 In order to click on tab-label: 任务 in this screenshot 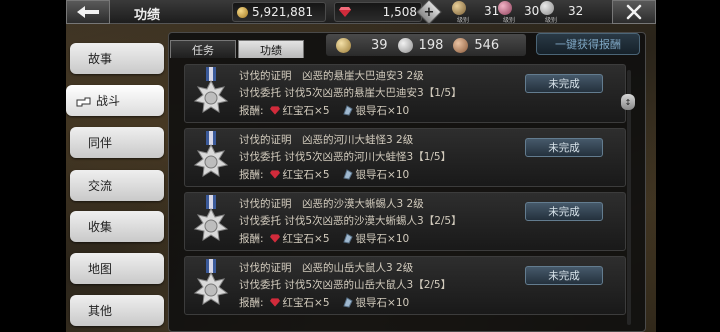, I will do `click(203, 50)`.